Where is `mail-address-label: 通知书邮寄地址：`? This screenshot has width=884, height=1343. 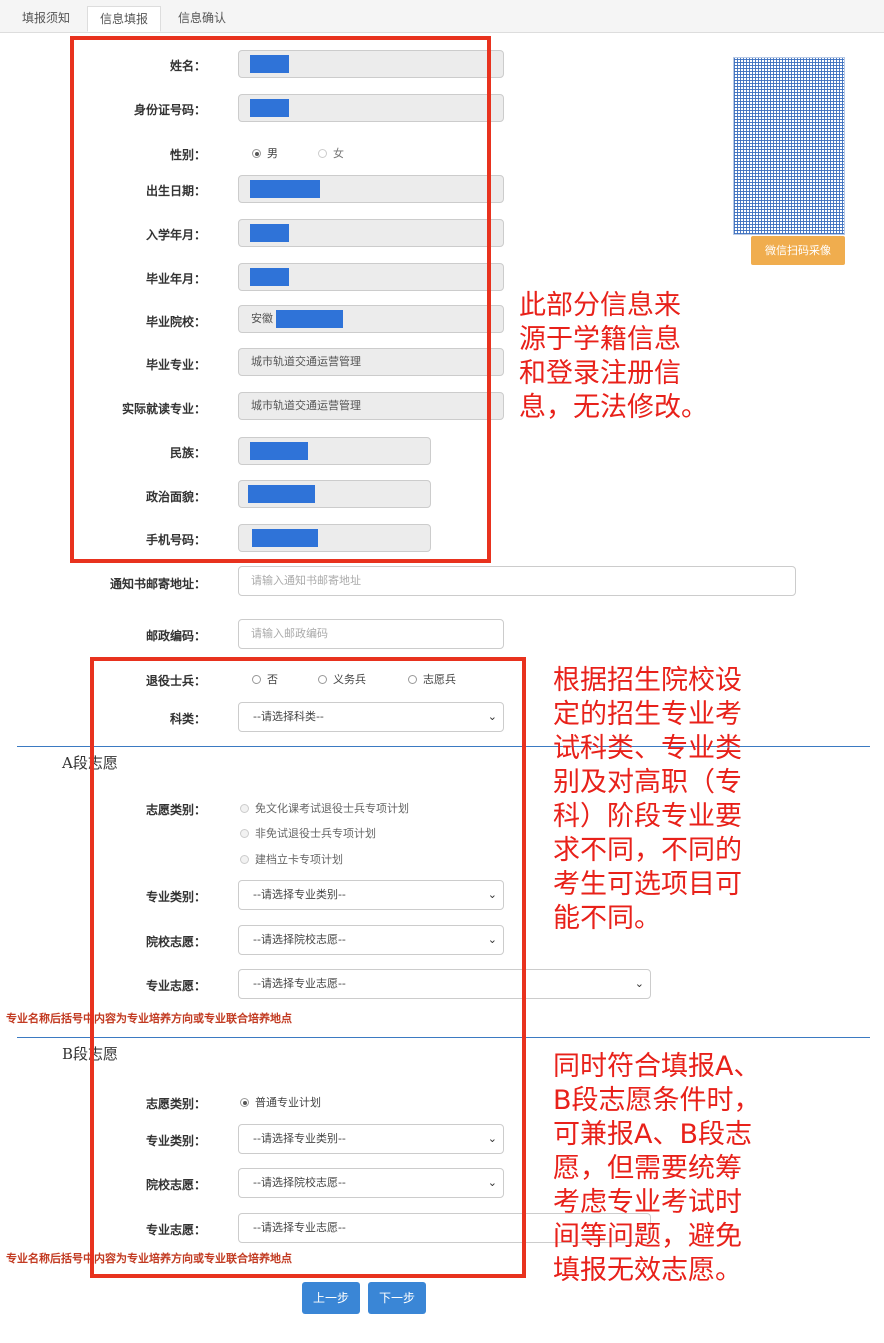
mail-address-label: 通知书邮寄地址： is located at coordinates (157, 584).